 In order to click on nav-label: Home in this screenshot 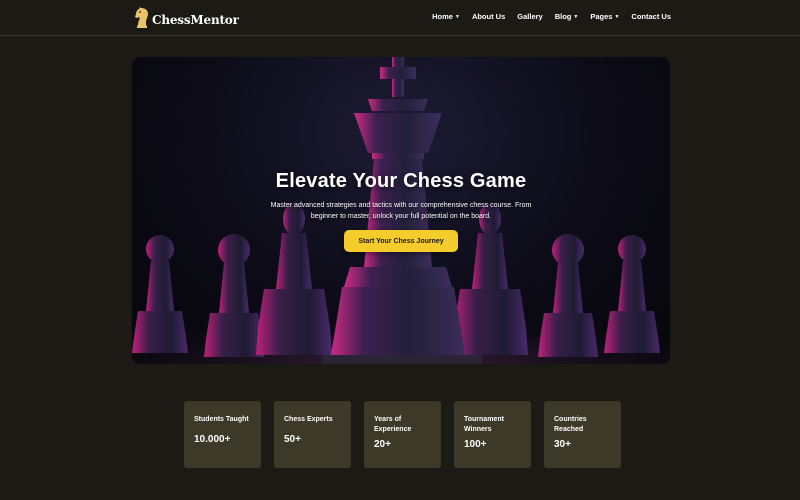, I will do `click(442, 16)`.